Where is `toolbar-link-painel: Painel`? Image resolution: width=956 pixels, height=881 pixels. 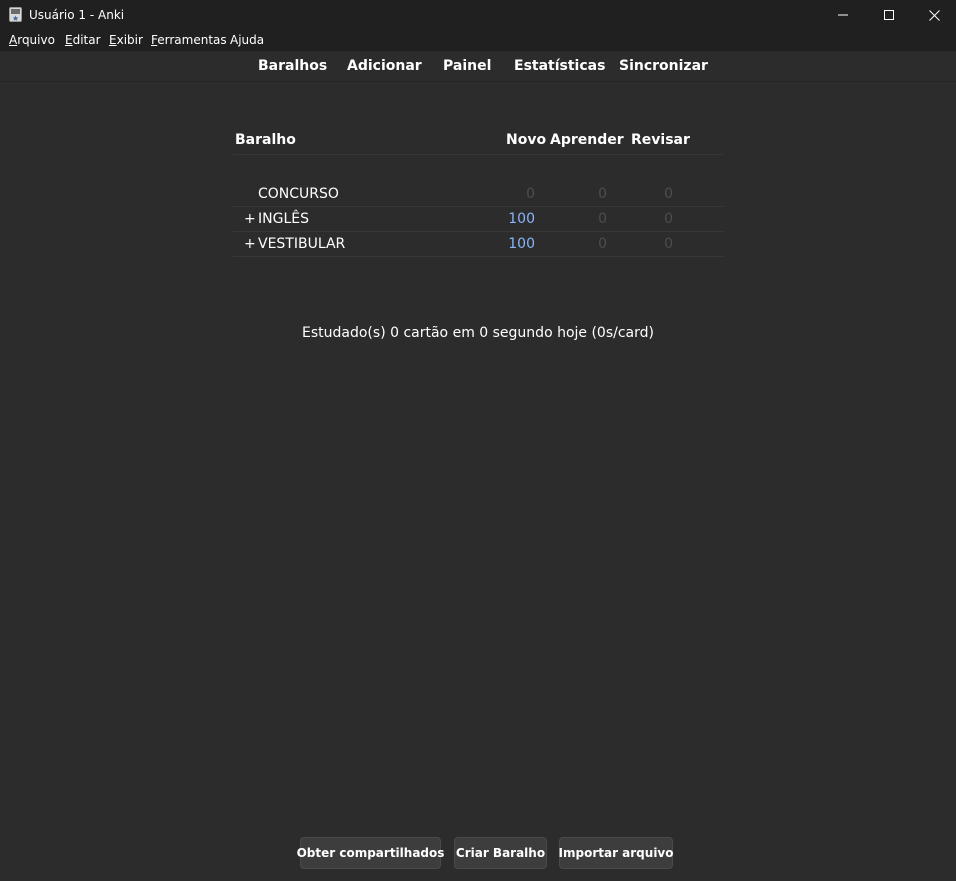
toolbar-link-painel: Painel is located at coordinates (467, 66).